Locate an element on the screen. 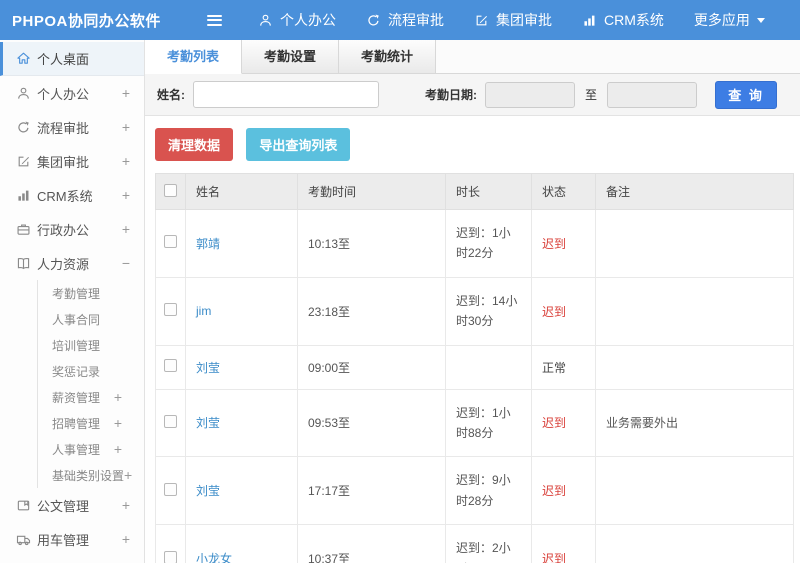 This screenshot has height=563, width=800. tab: 考勤统计 is located at coordinates (388, 56).